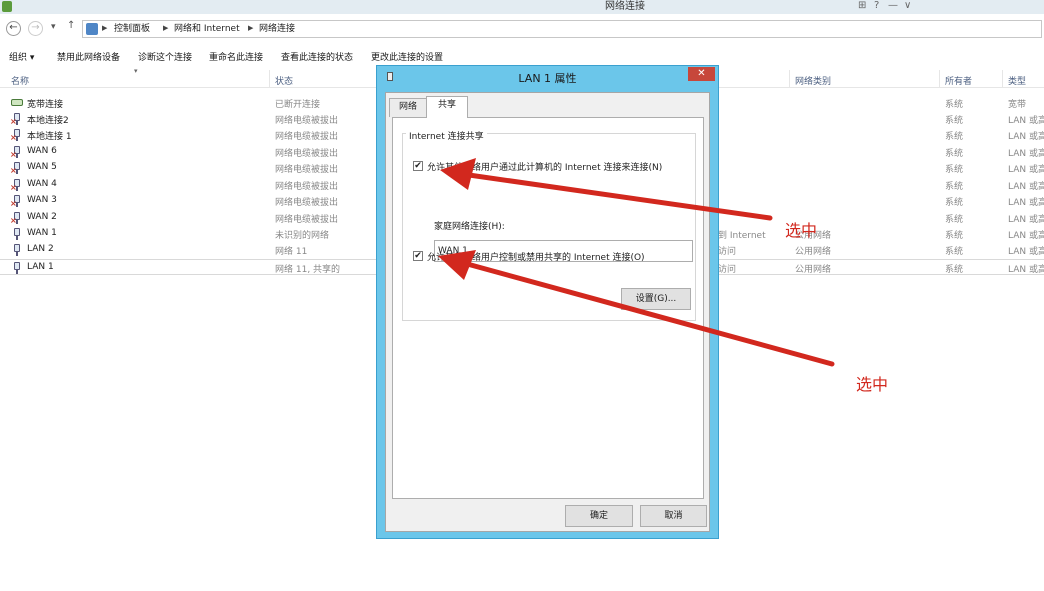  Describe the element at coordinates (458, 174) in the screenshot. I see `annotation-arrowhead` at that location.